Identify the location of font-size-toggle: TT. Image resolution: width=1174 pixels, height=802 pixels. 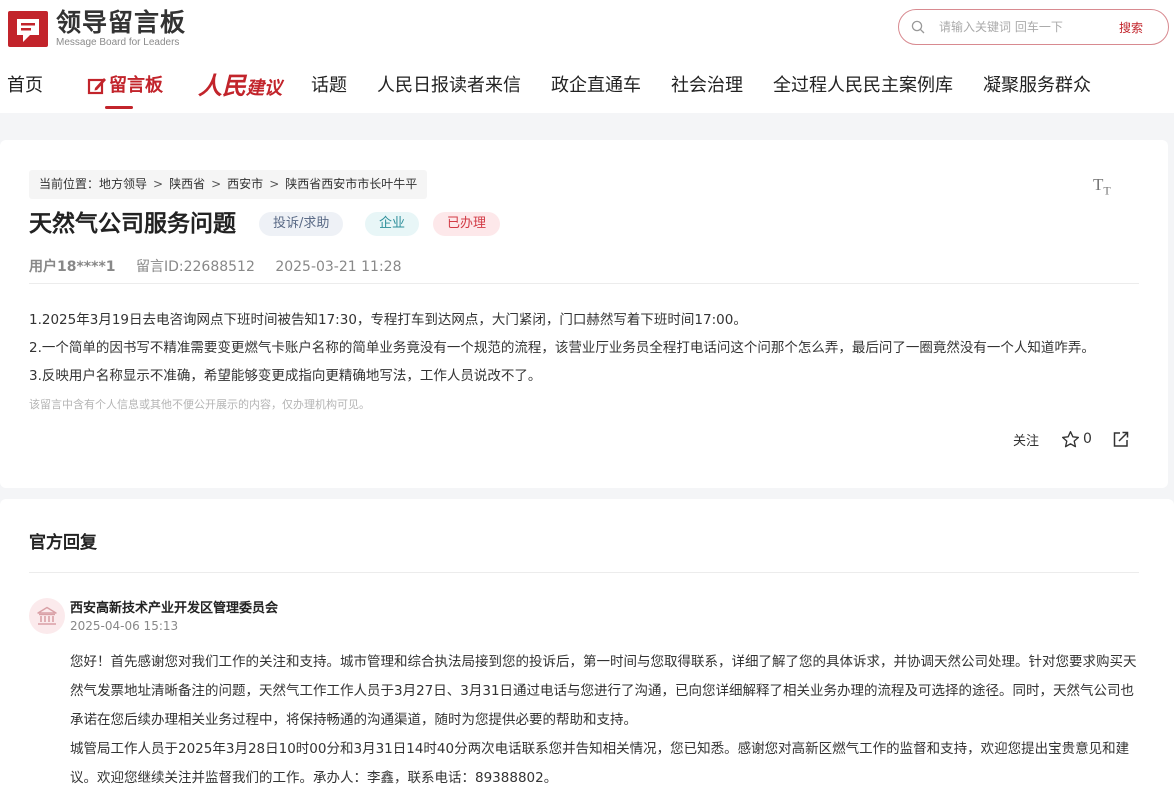
(1102, 186).